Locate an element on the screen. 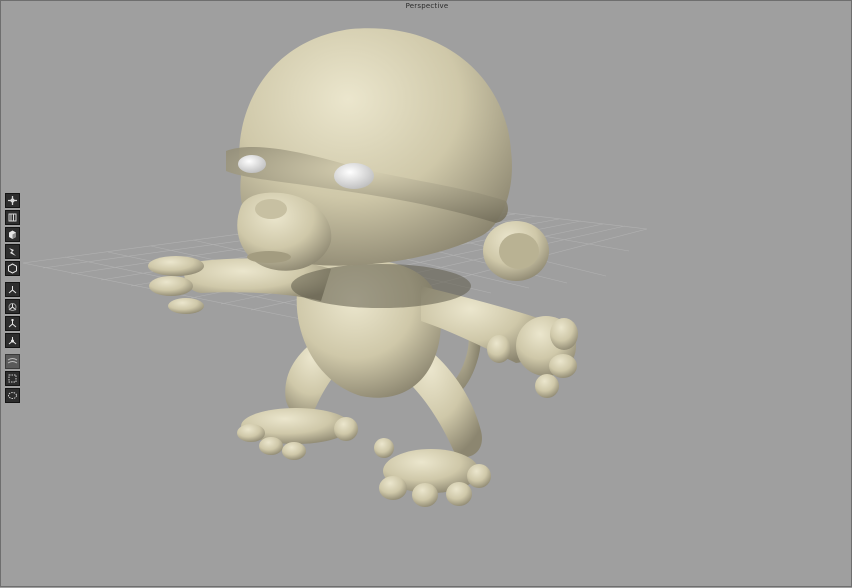 The width and height of the screenshot is (852, 588). axis-view-icon is located at coordinates (12, 289).